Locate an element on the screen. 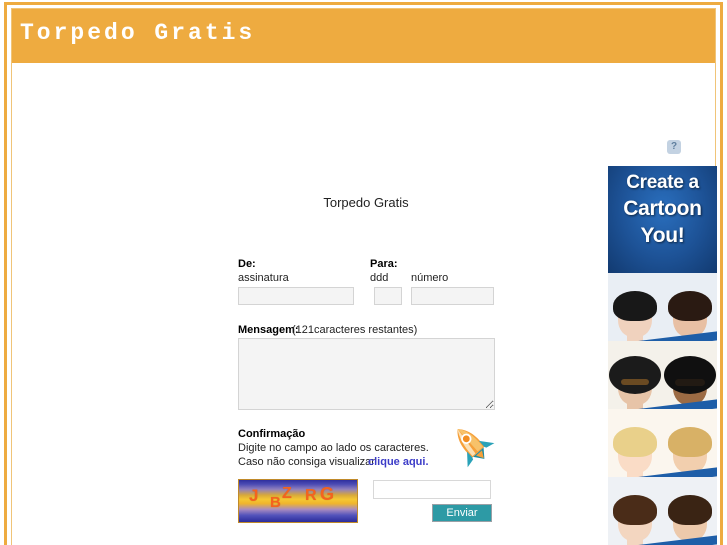 This screenshot has width=727, height=545. from-label: De: is located at coordinates (247, 264).